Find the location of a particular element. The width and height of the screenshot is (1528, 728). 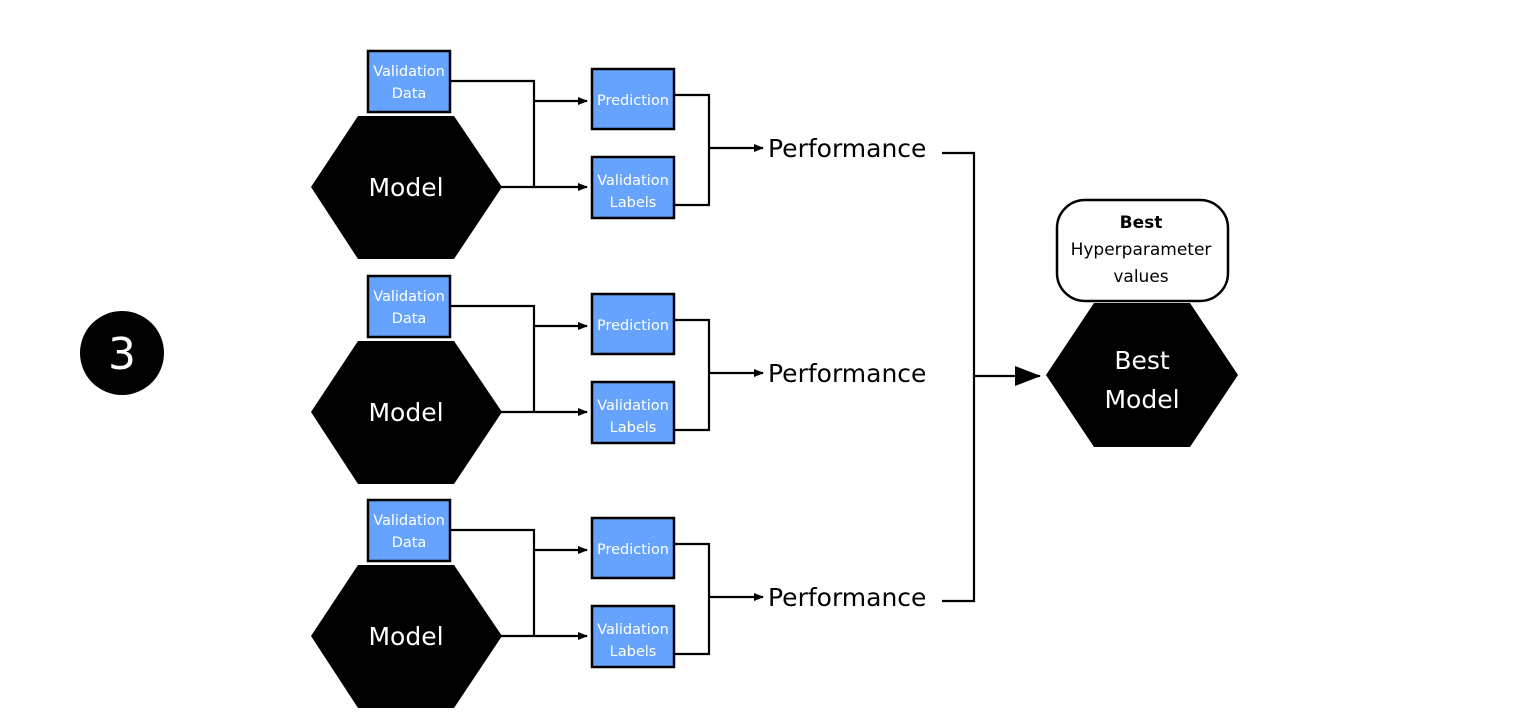

hyperparameter-title: Best is located at coordinates (1141, 223).